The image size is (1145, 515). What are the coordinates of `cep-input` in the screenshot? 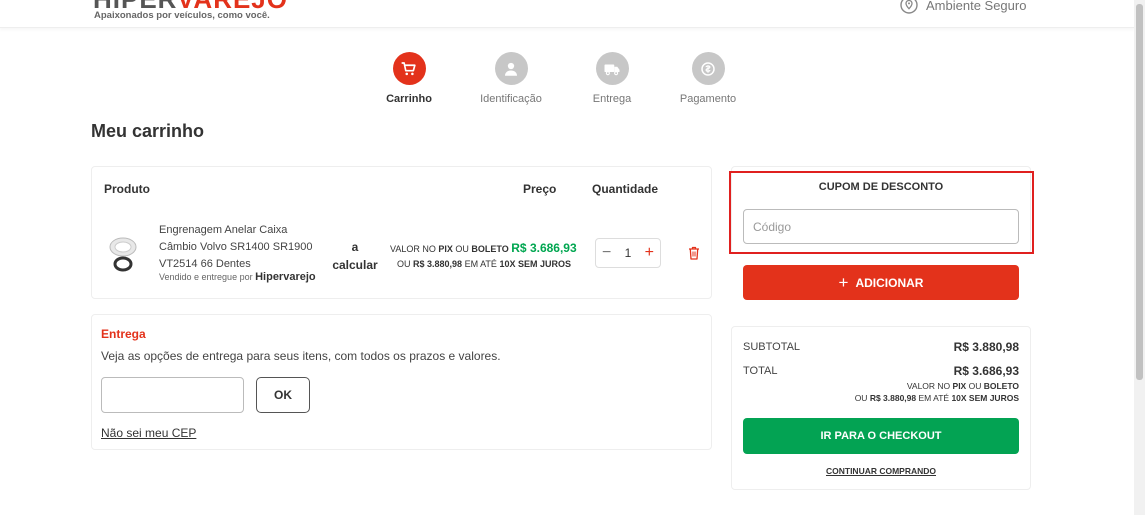 It's located at (172, 395).